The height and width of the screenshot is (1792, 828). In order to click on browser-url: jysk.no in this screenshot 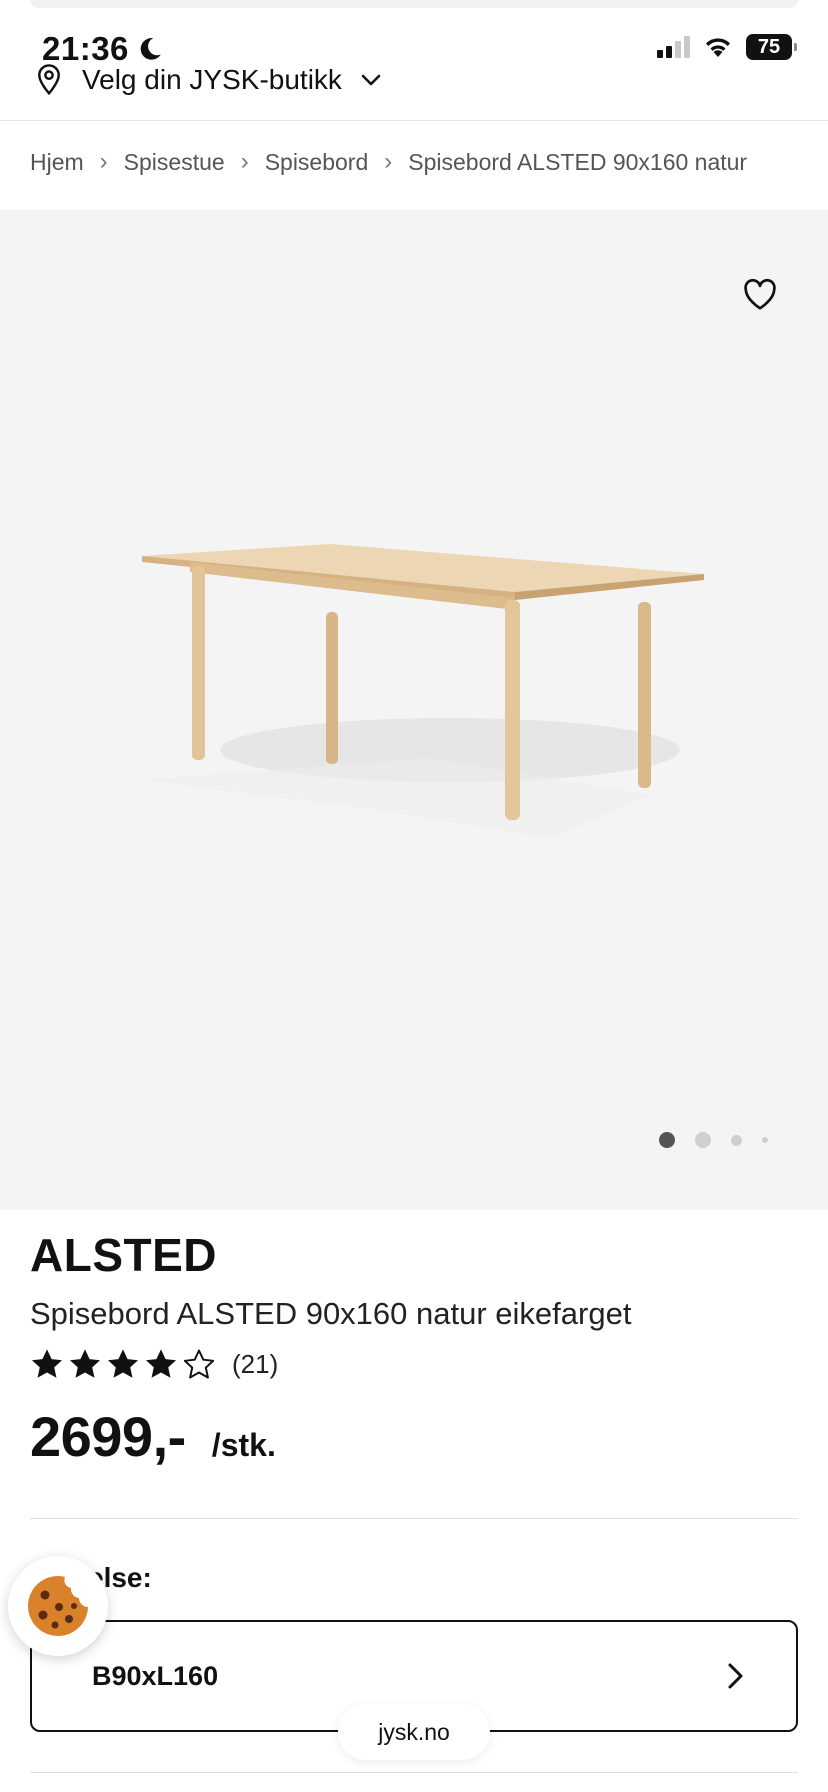, I will do `click(414, 1731)`.